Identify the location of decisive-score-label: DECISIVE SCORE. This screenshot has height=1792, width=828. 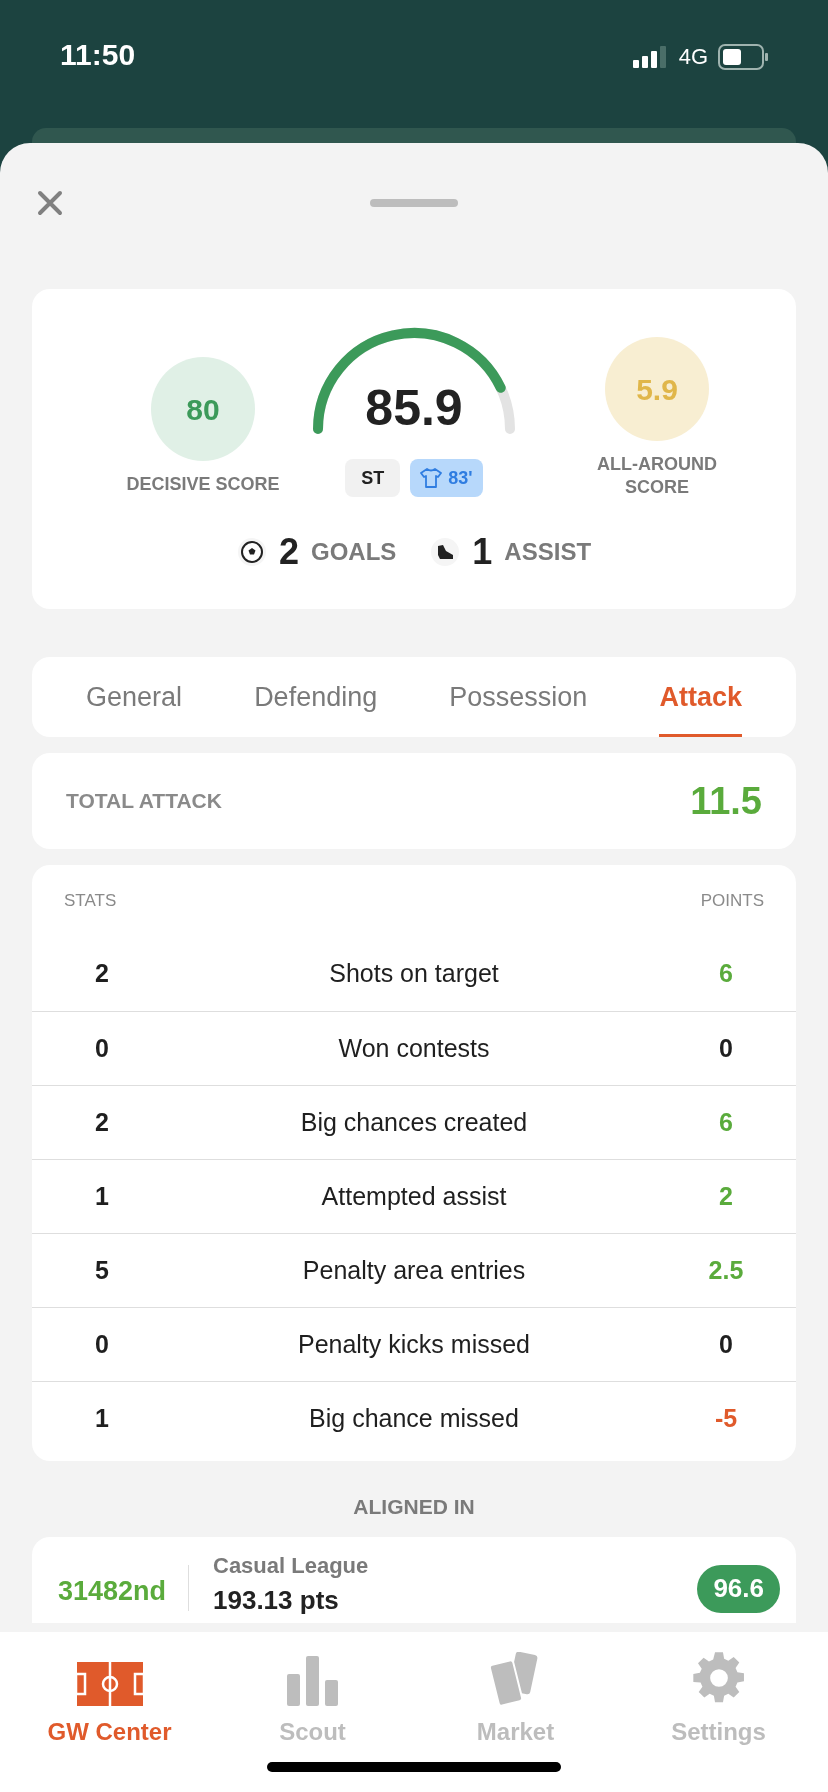
(203, 484).